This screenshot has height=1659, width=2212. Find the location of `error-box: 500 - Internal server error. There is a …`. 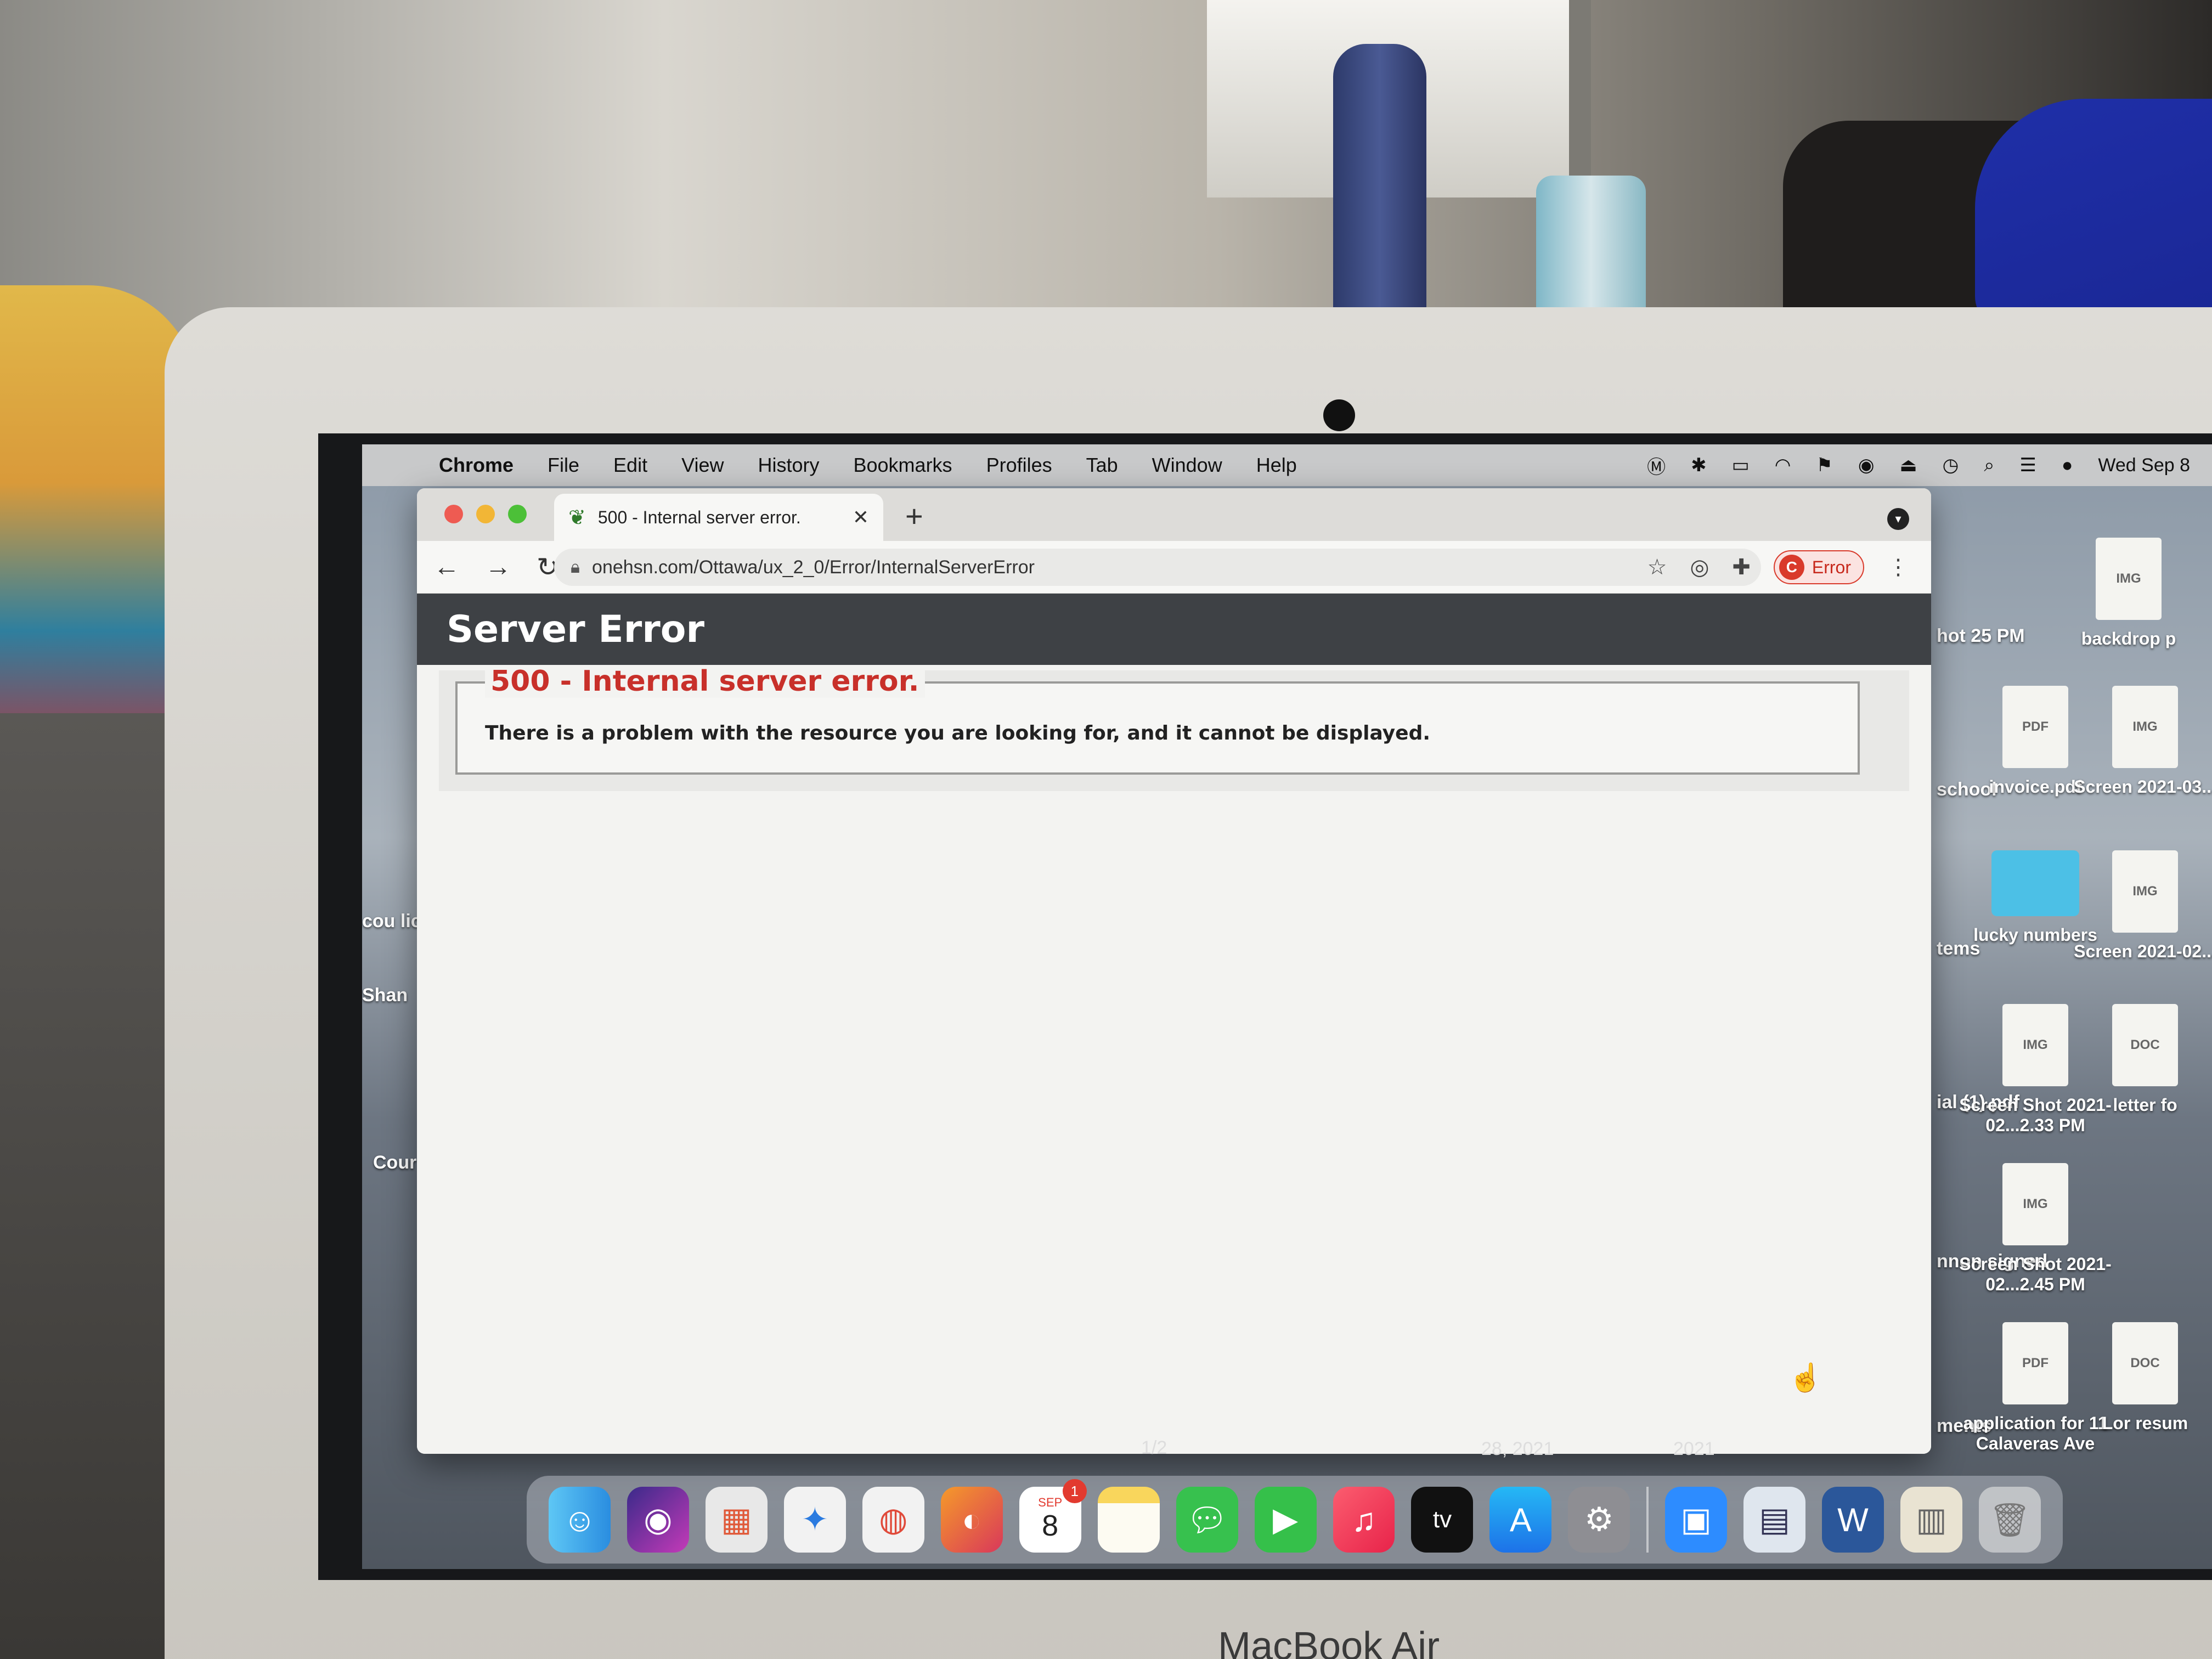

error-box: 500 - Internal server error. There is a … is located at coordinates (1157, 720).